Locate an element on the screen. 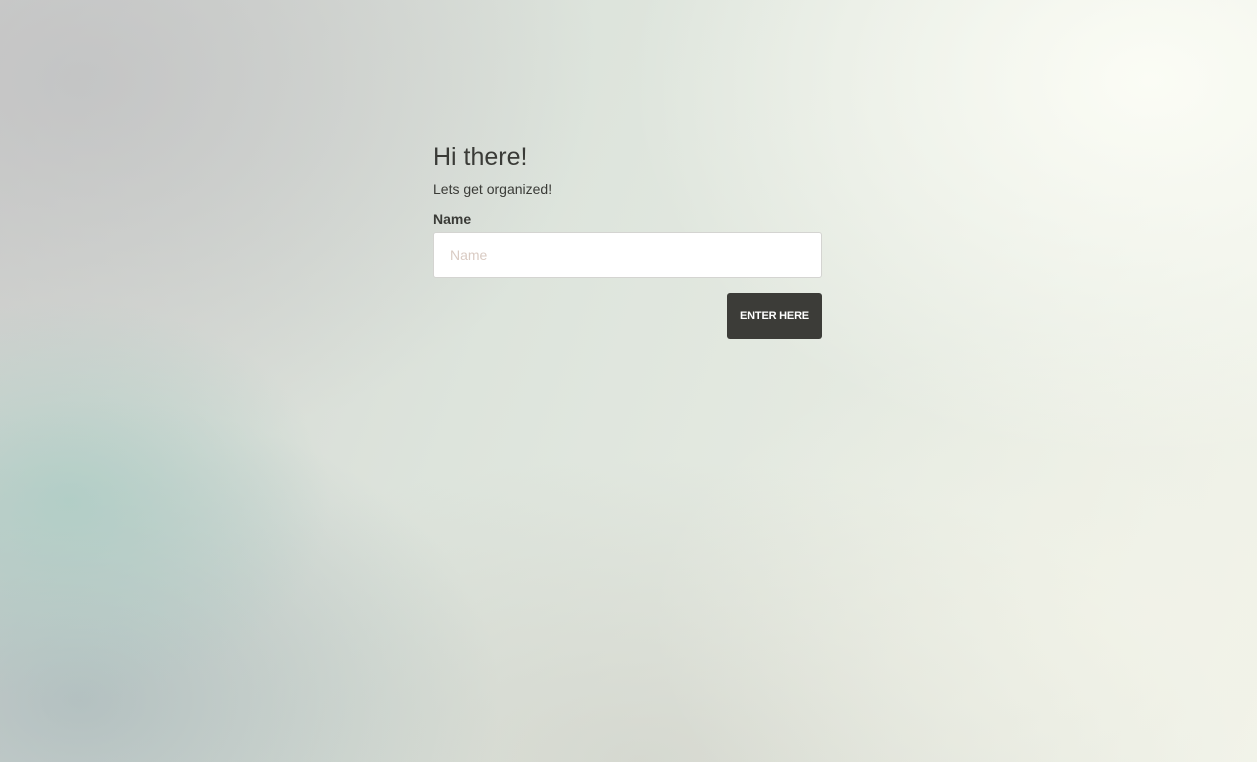 The height and width of the screenshot is (762, 1257). greeting-heading: Hi there! is located at coordinates (480, 157).